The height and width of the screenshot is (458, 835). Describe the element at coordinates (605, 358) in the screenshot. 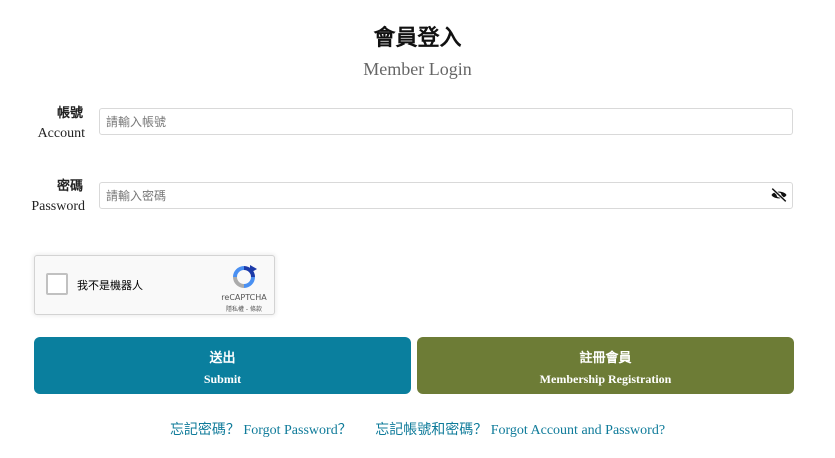

I see `register-label-zh: 註冊會員` at that location.